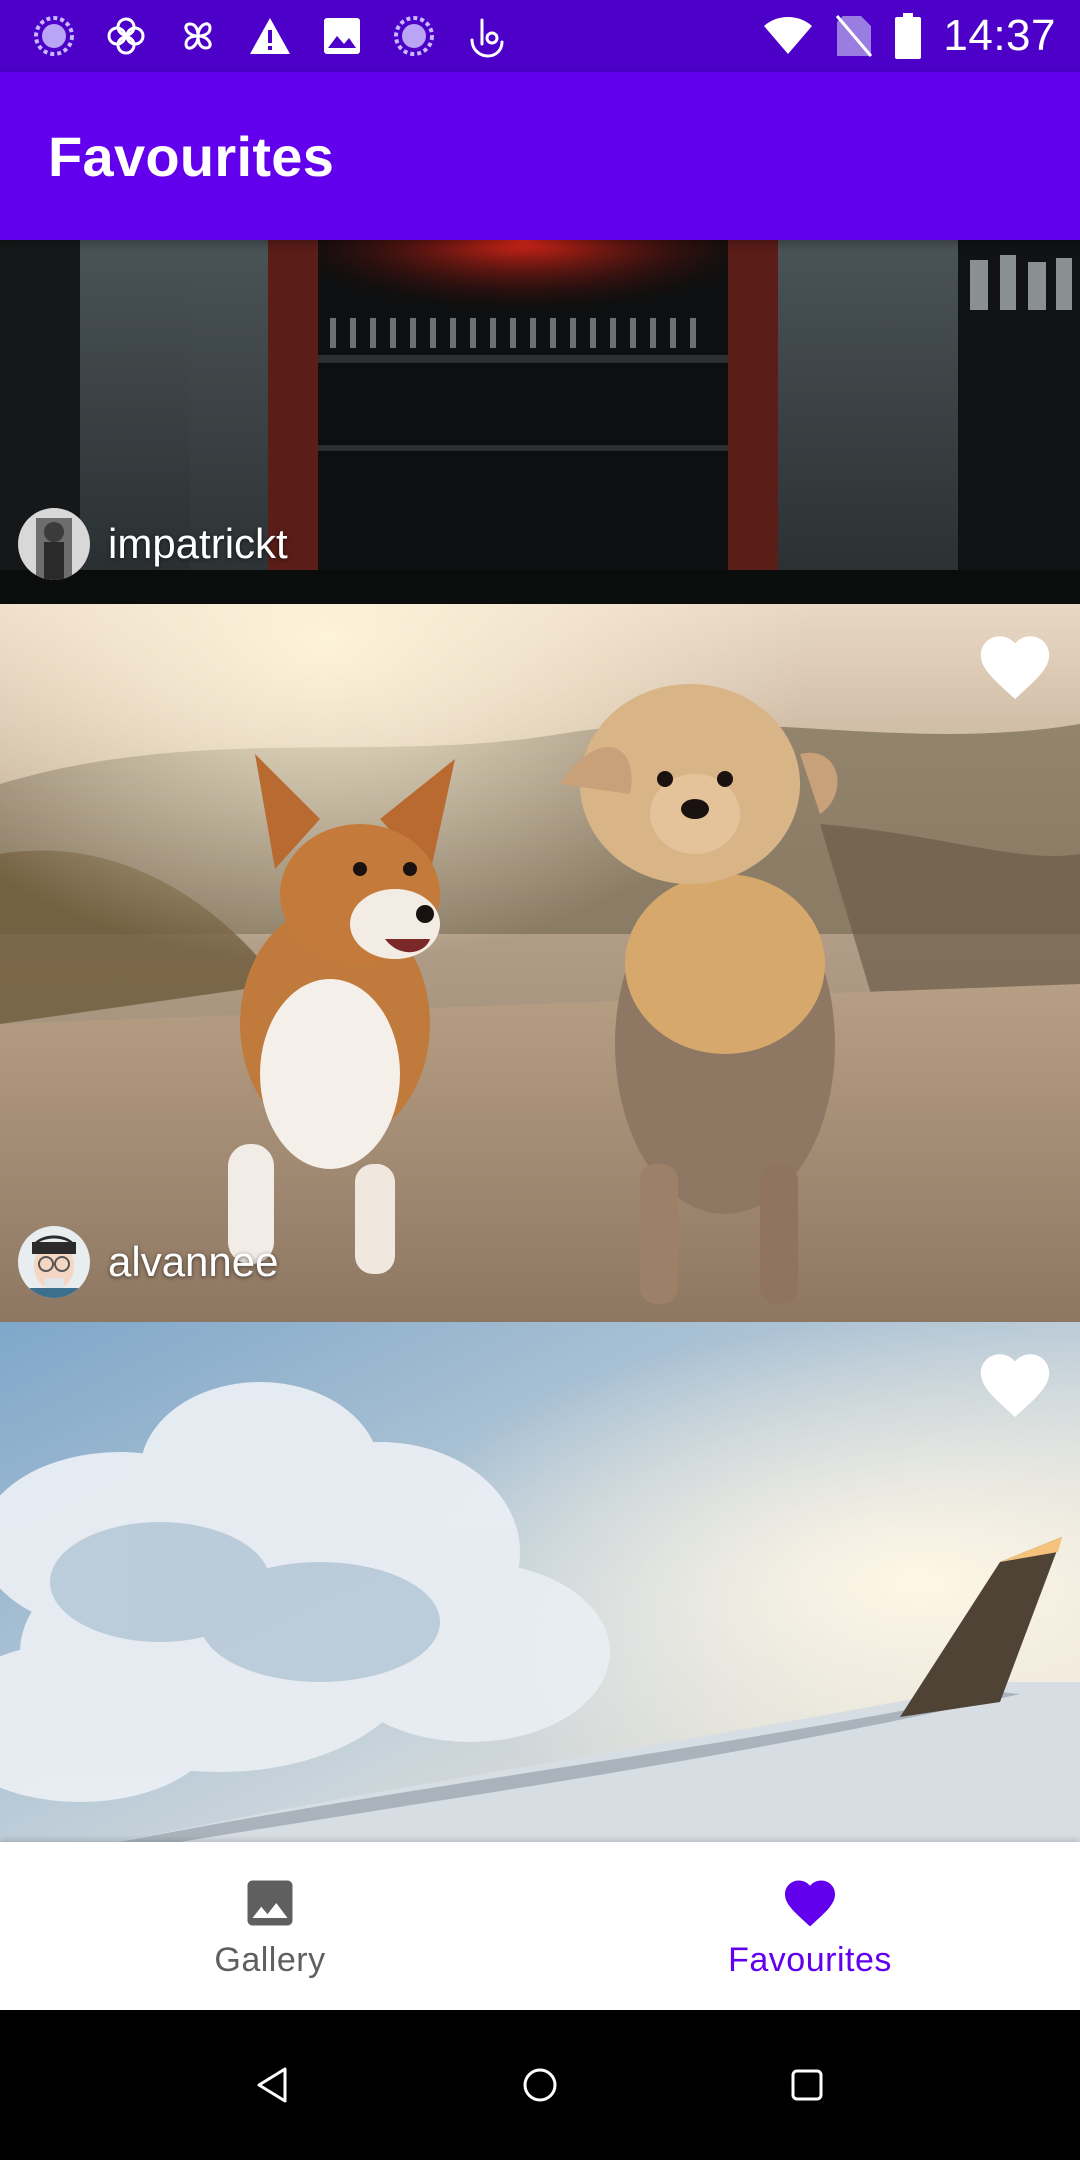 The image size is (1080, 2160). I want to click on author-name: alvannee, so click(193, 1261).